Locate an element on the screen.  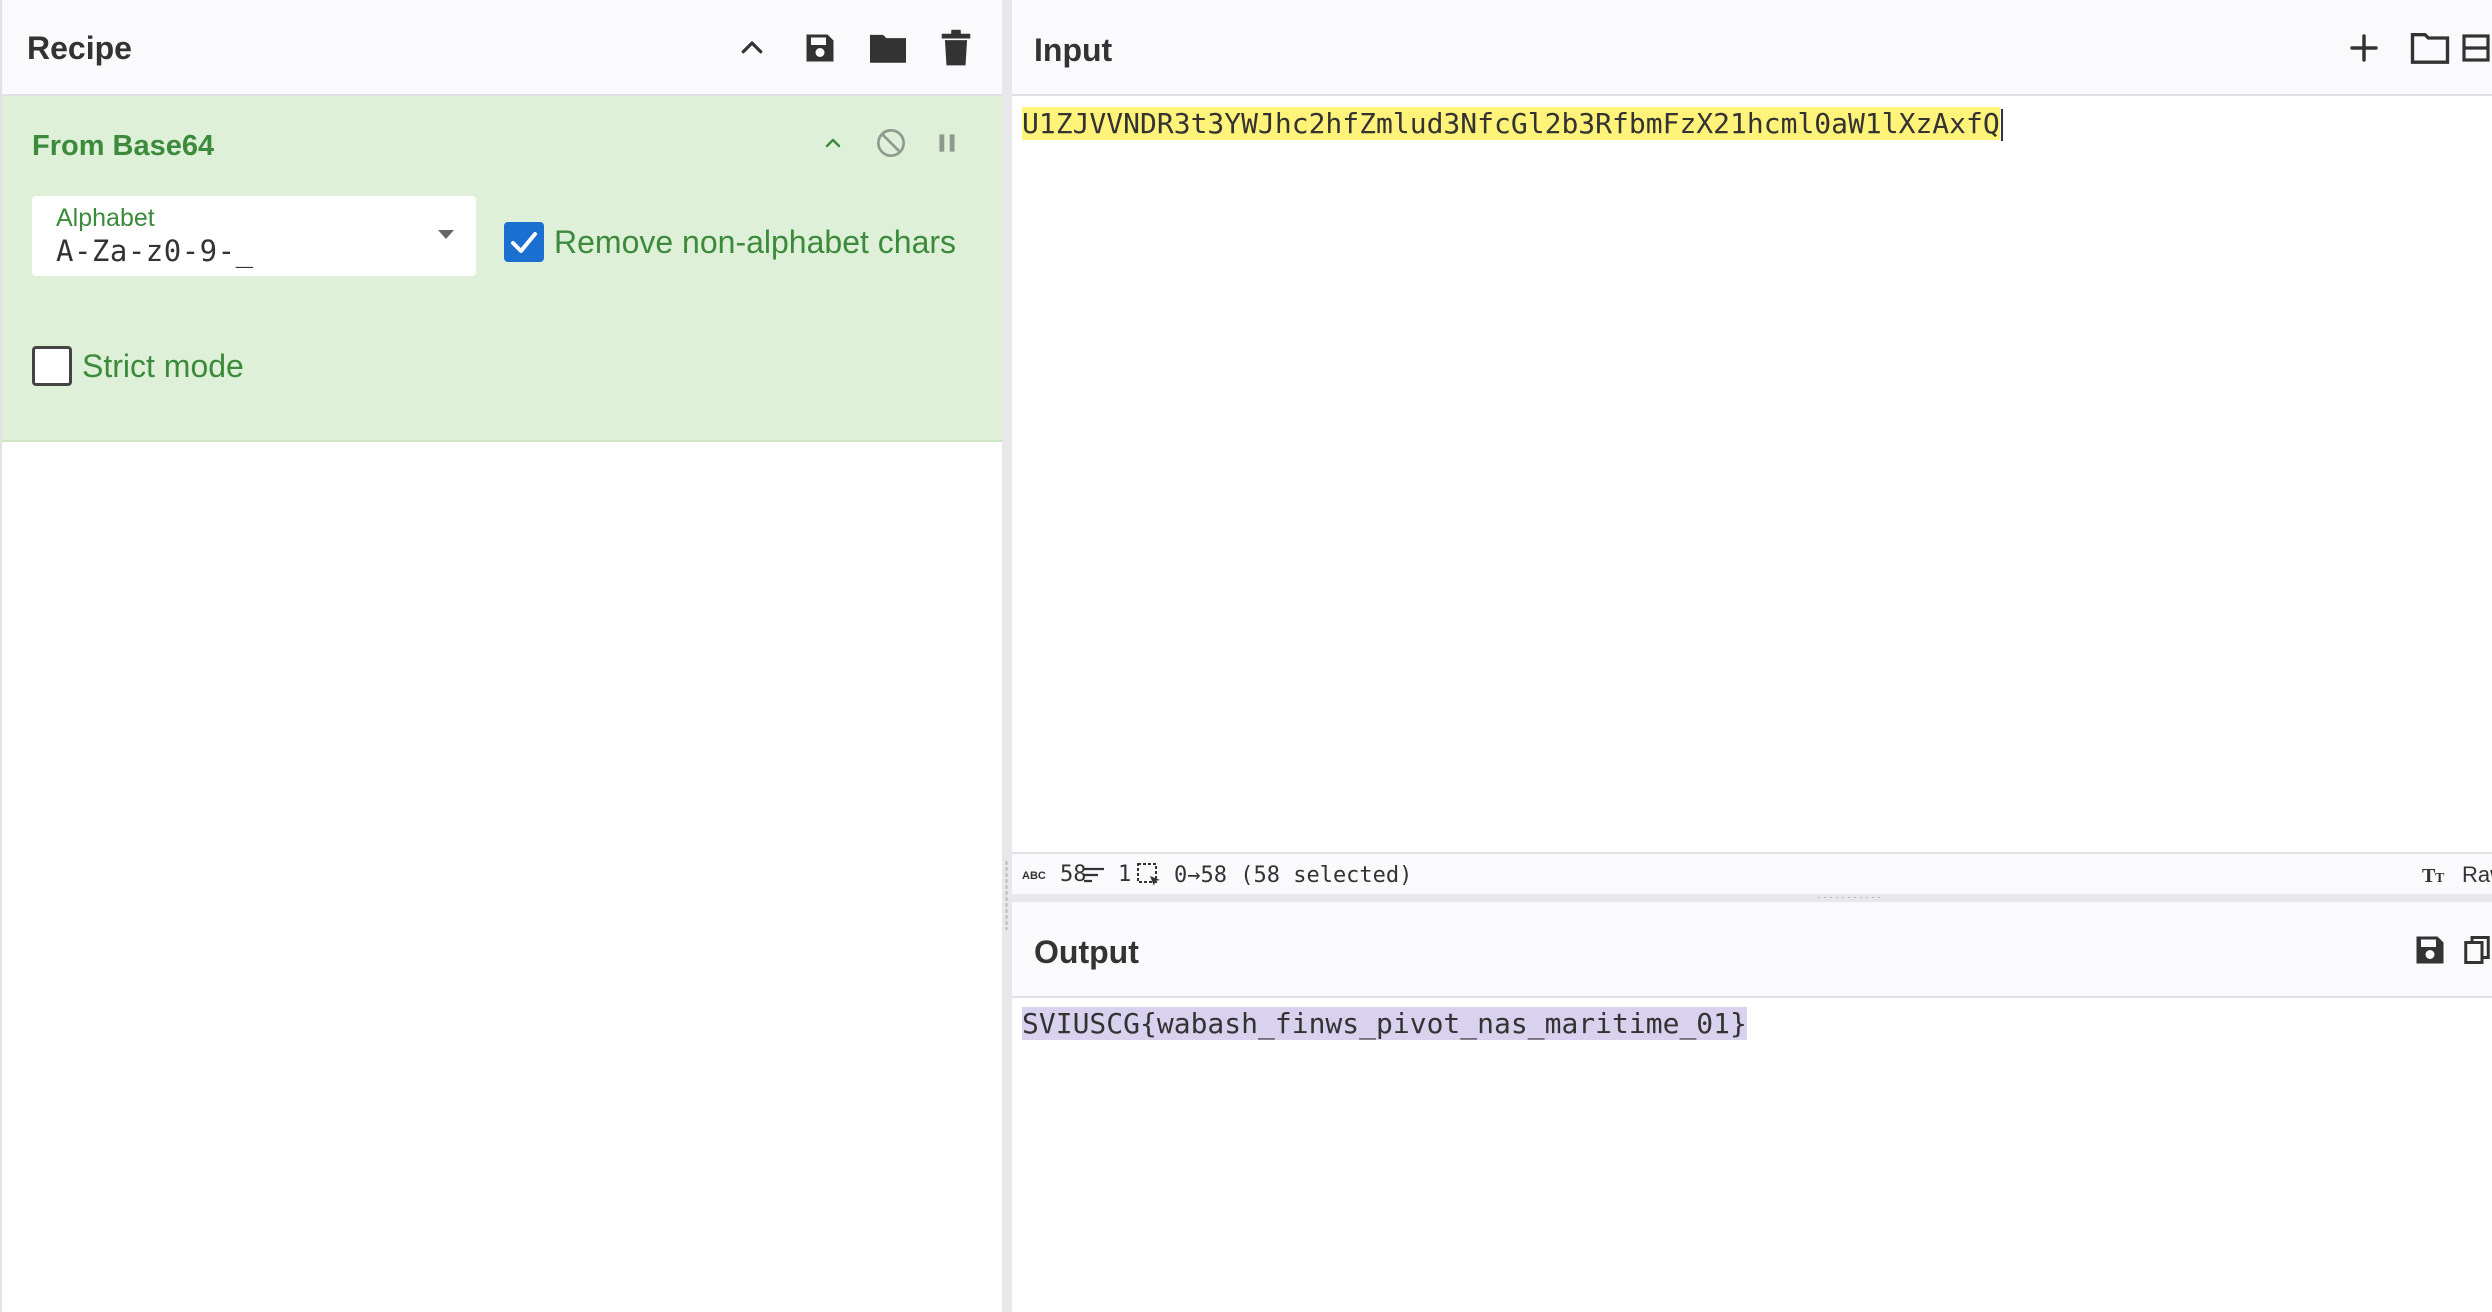
copy-output-button is located at coordinates (2477, 950).